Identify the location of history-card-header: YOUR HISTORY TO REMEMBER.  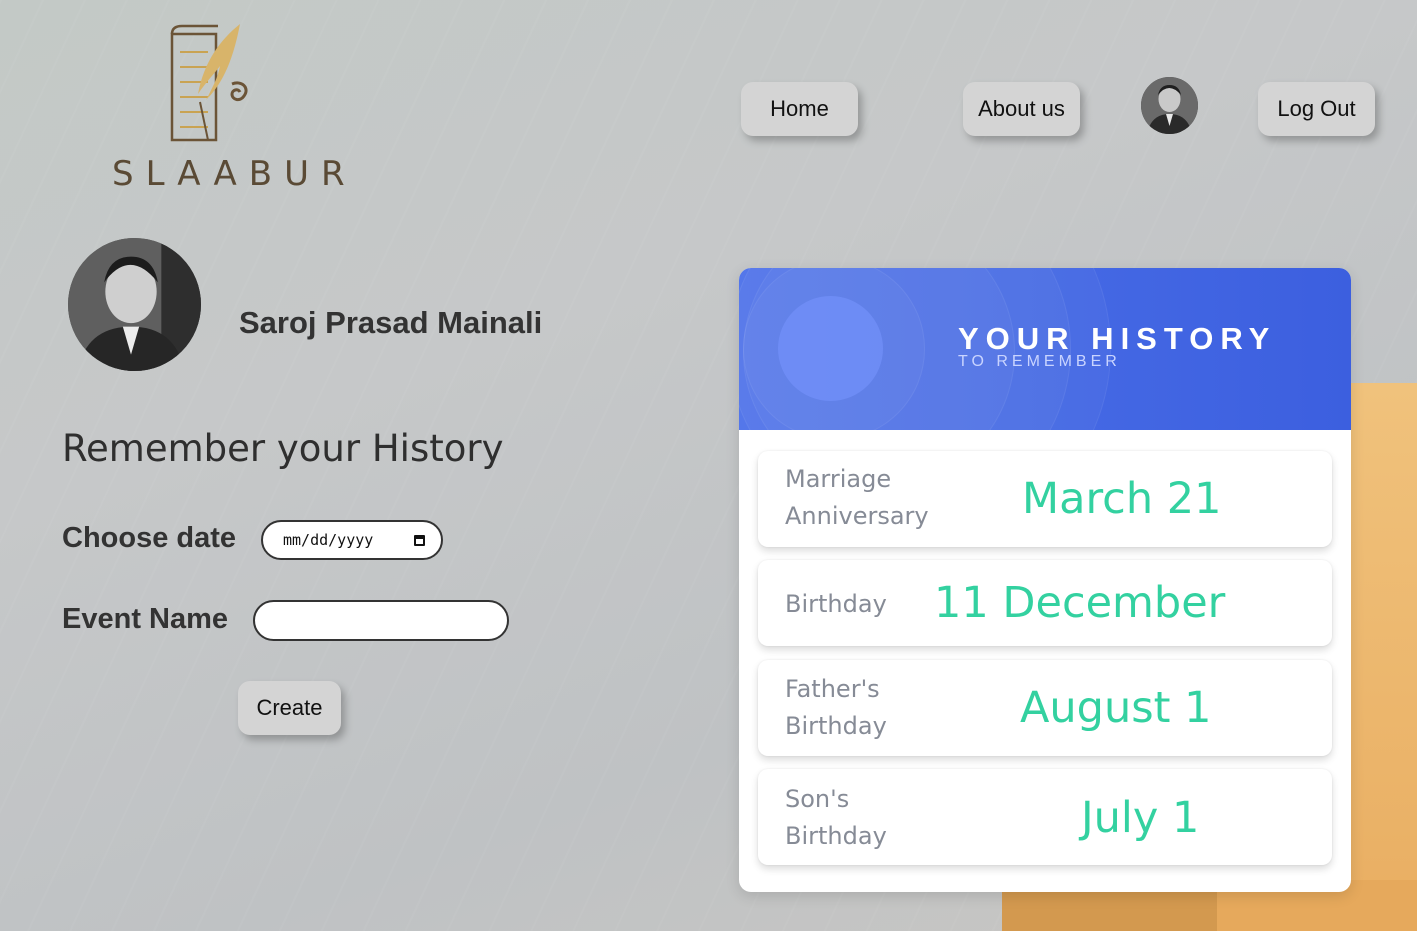
(1045, 349).